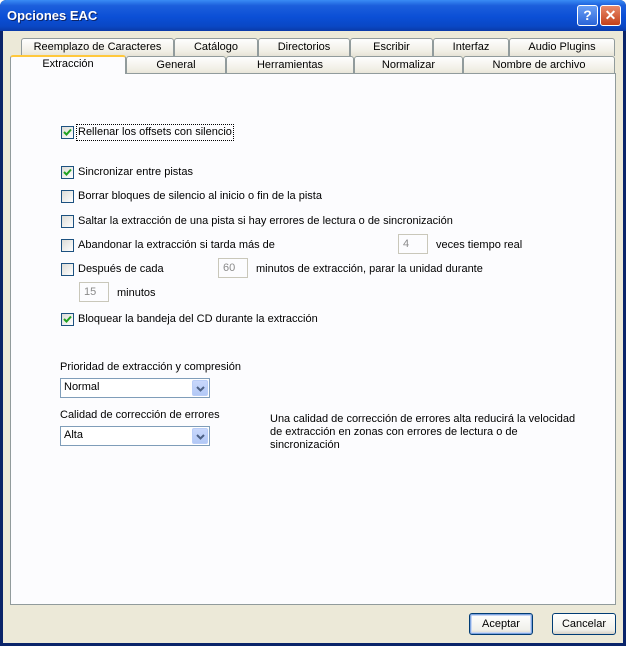  I want to click on realtime-factor-input: 4, so click(413, 244).